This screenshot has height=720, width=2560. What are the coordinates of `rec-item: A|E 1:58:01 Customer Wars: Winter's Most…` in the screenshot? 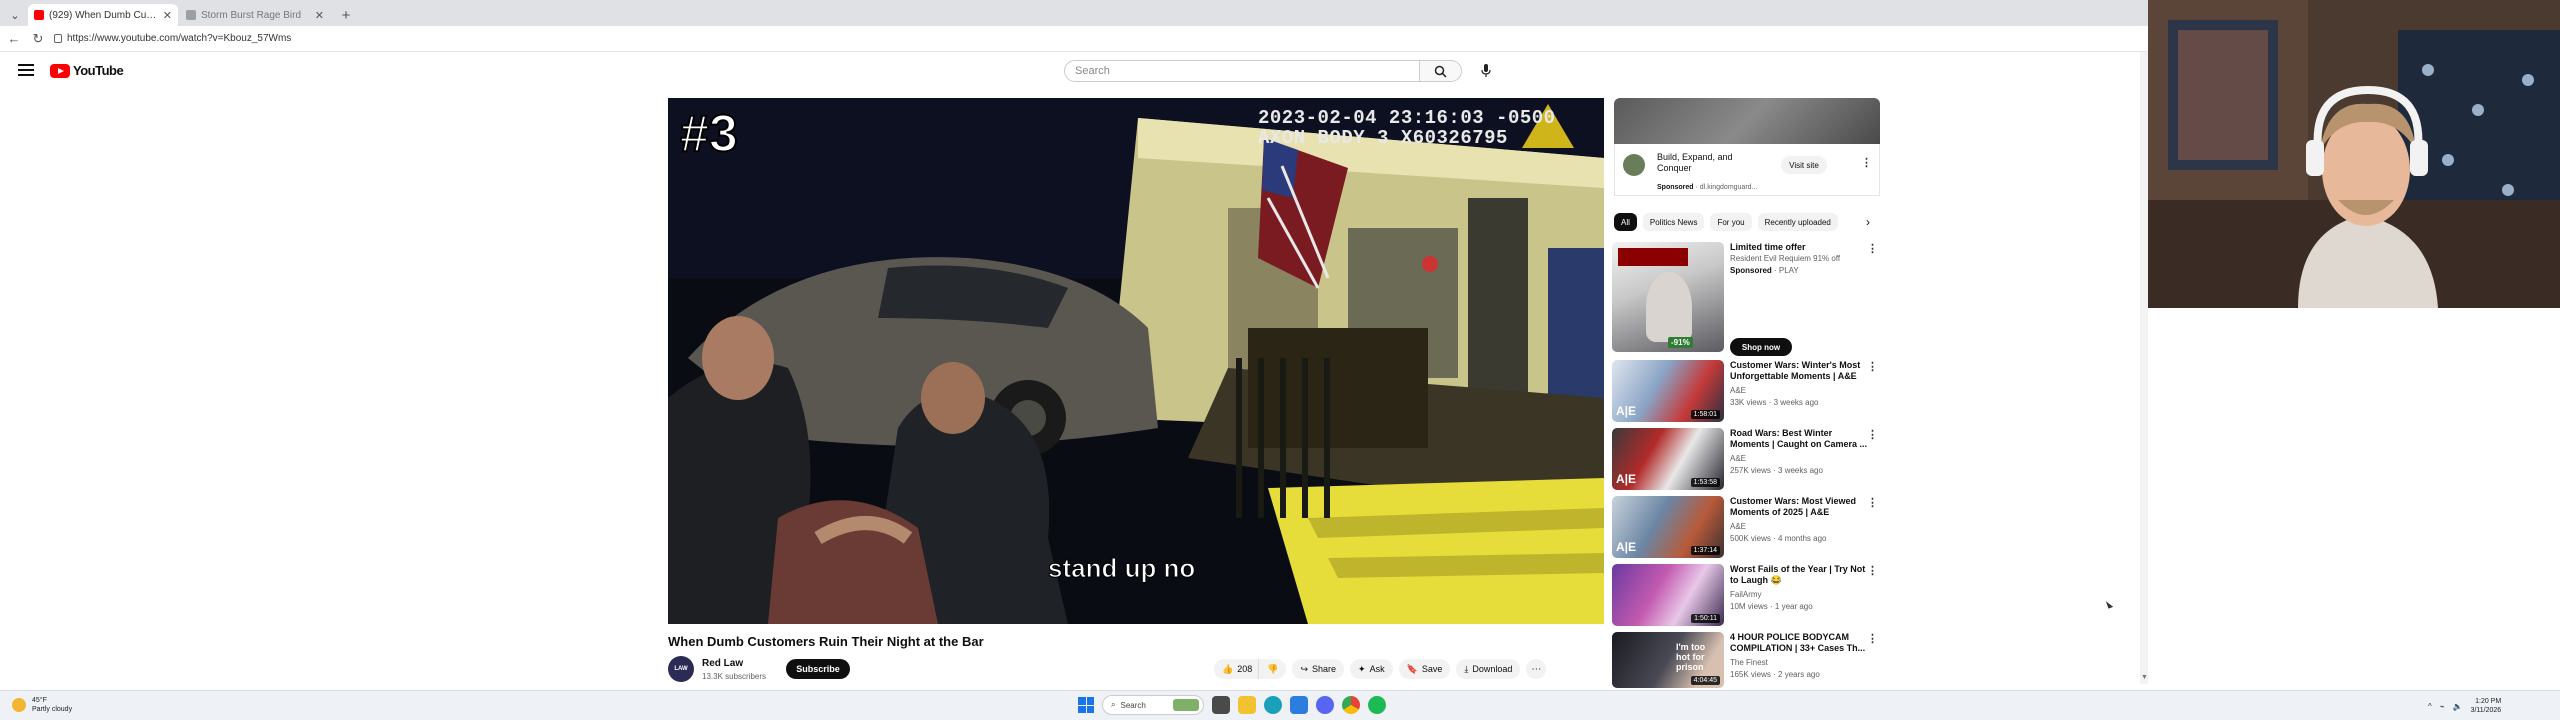 It's located at (1747, 392).